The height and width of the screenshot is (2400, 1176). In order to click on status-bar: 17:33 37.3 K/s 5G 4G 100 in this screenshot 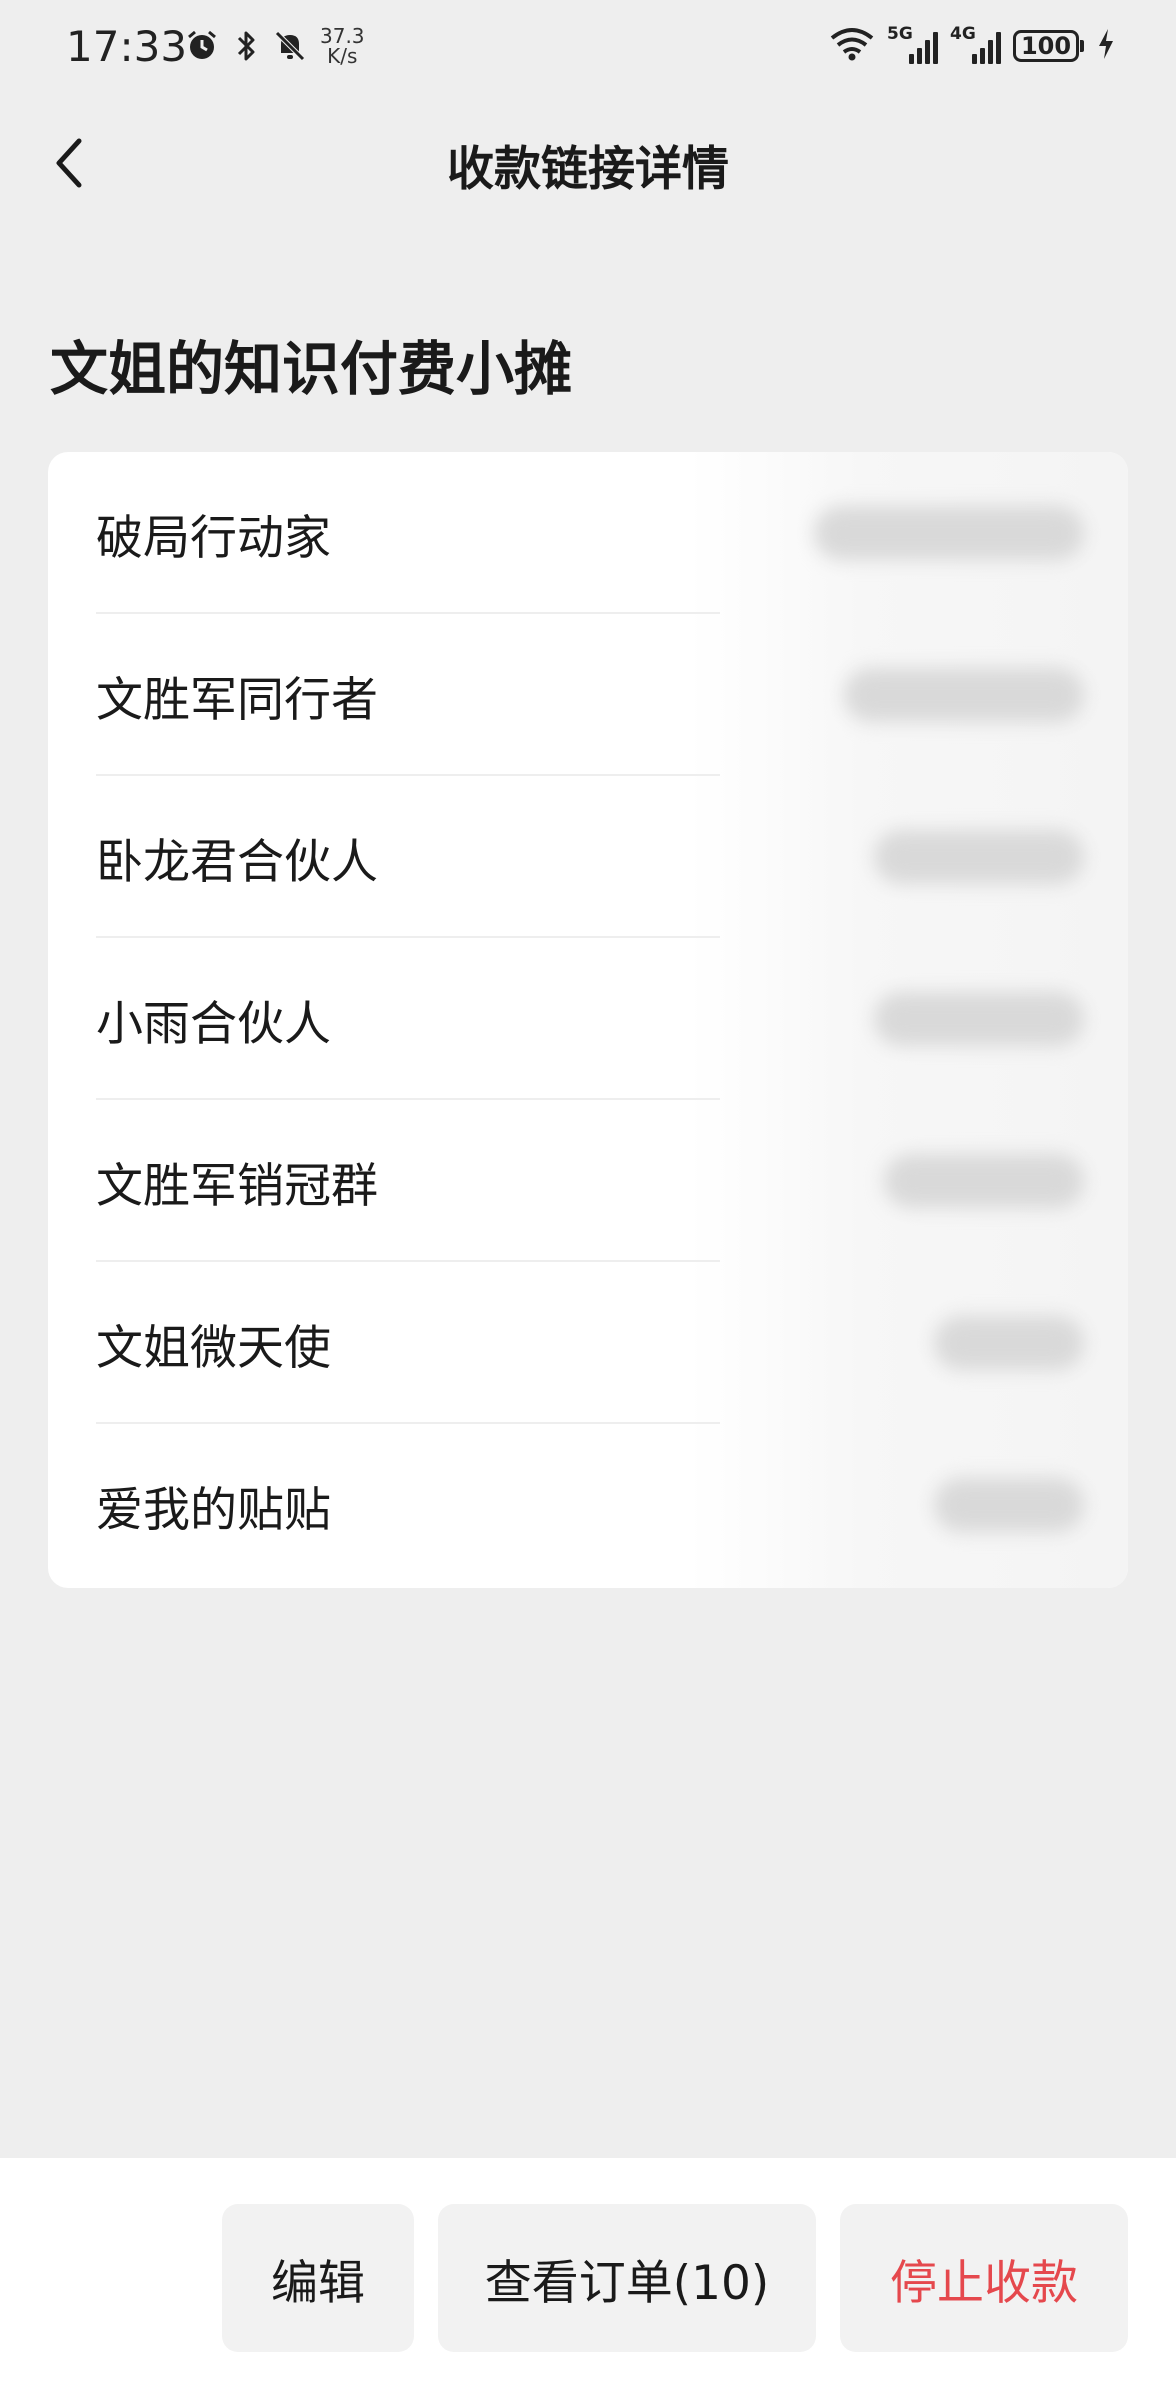, I will do `click(588, 50)`.